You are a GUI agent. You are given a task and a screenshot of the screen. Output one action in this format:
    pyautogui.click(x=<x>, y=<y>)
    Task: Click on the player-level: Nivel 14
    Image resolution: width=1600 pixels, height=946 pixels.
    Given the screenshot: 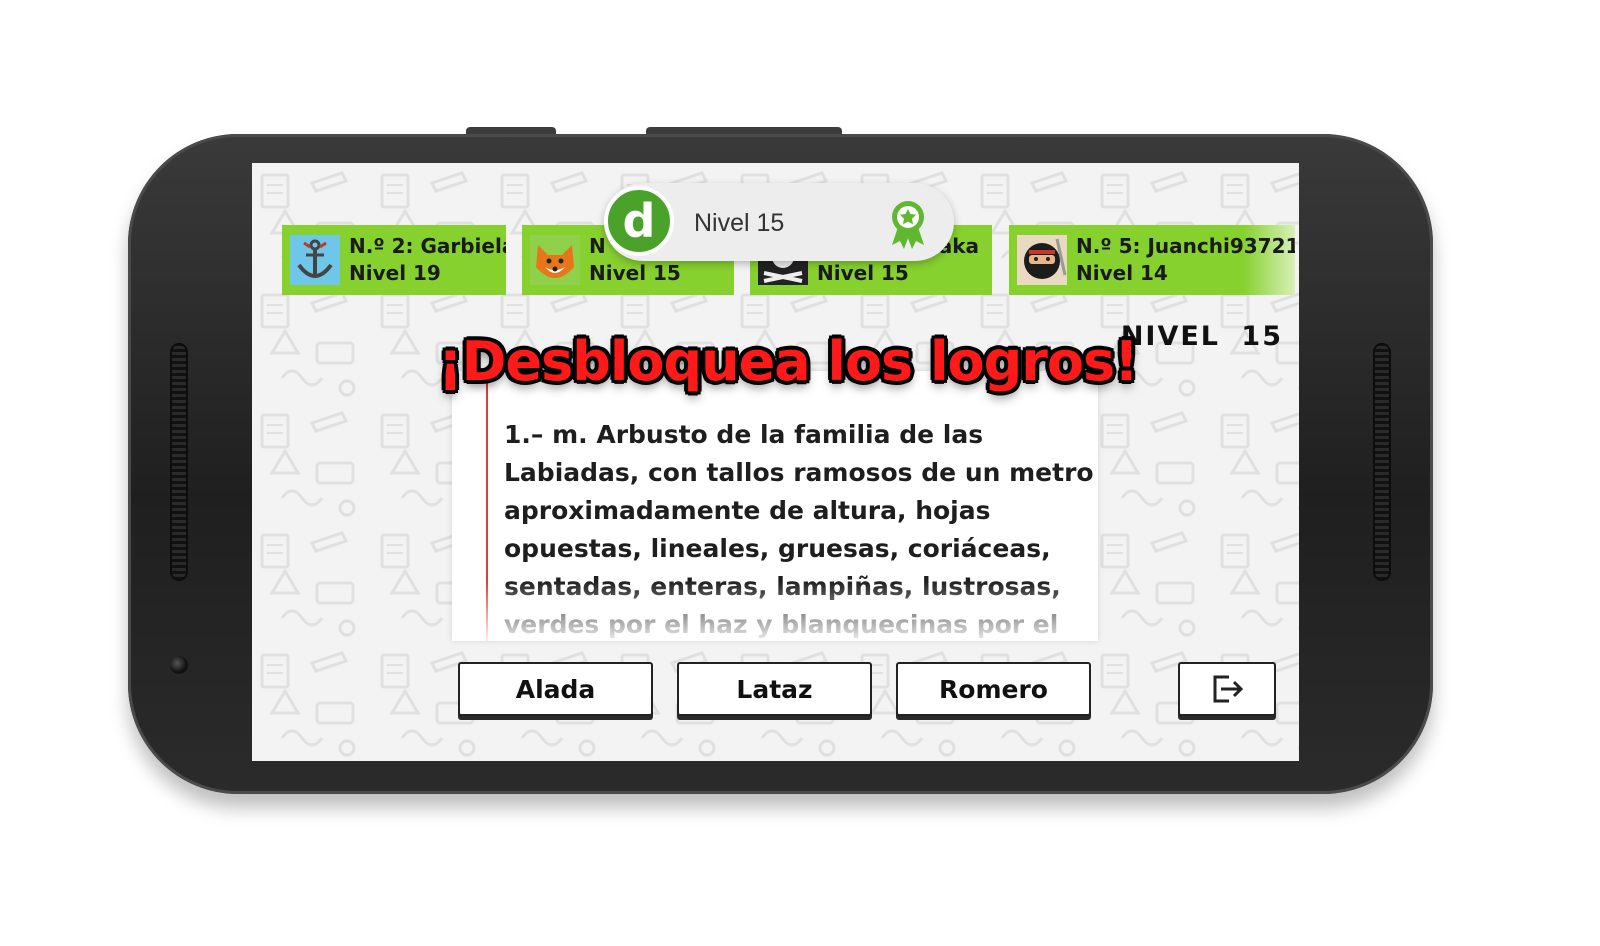 What is the action you would take?
    pyautogui.click(x=1122, y=273)
    